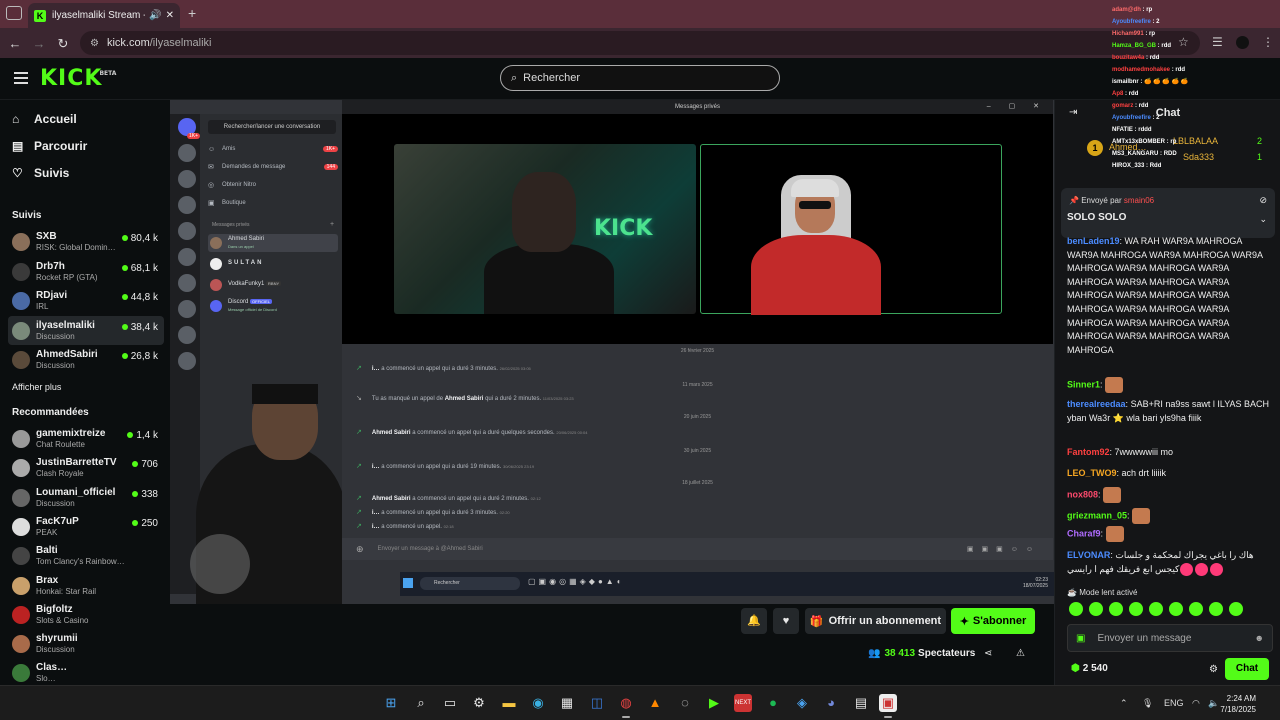 This screenshot has height=720, width=1280. I want to click on chat-username: Fantom92, so click(1088, 452).